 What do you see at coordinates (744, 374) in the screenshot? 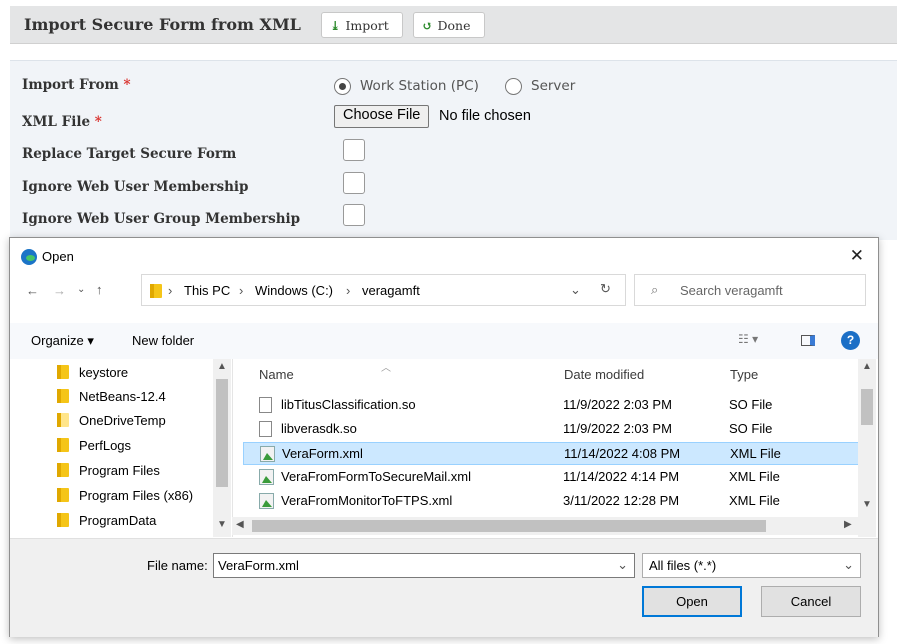
I see `column-header-type: Type` at bounding box center [744, 374].